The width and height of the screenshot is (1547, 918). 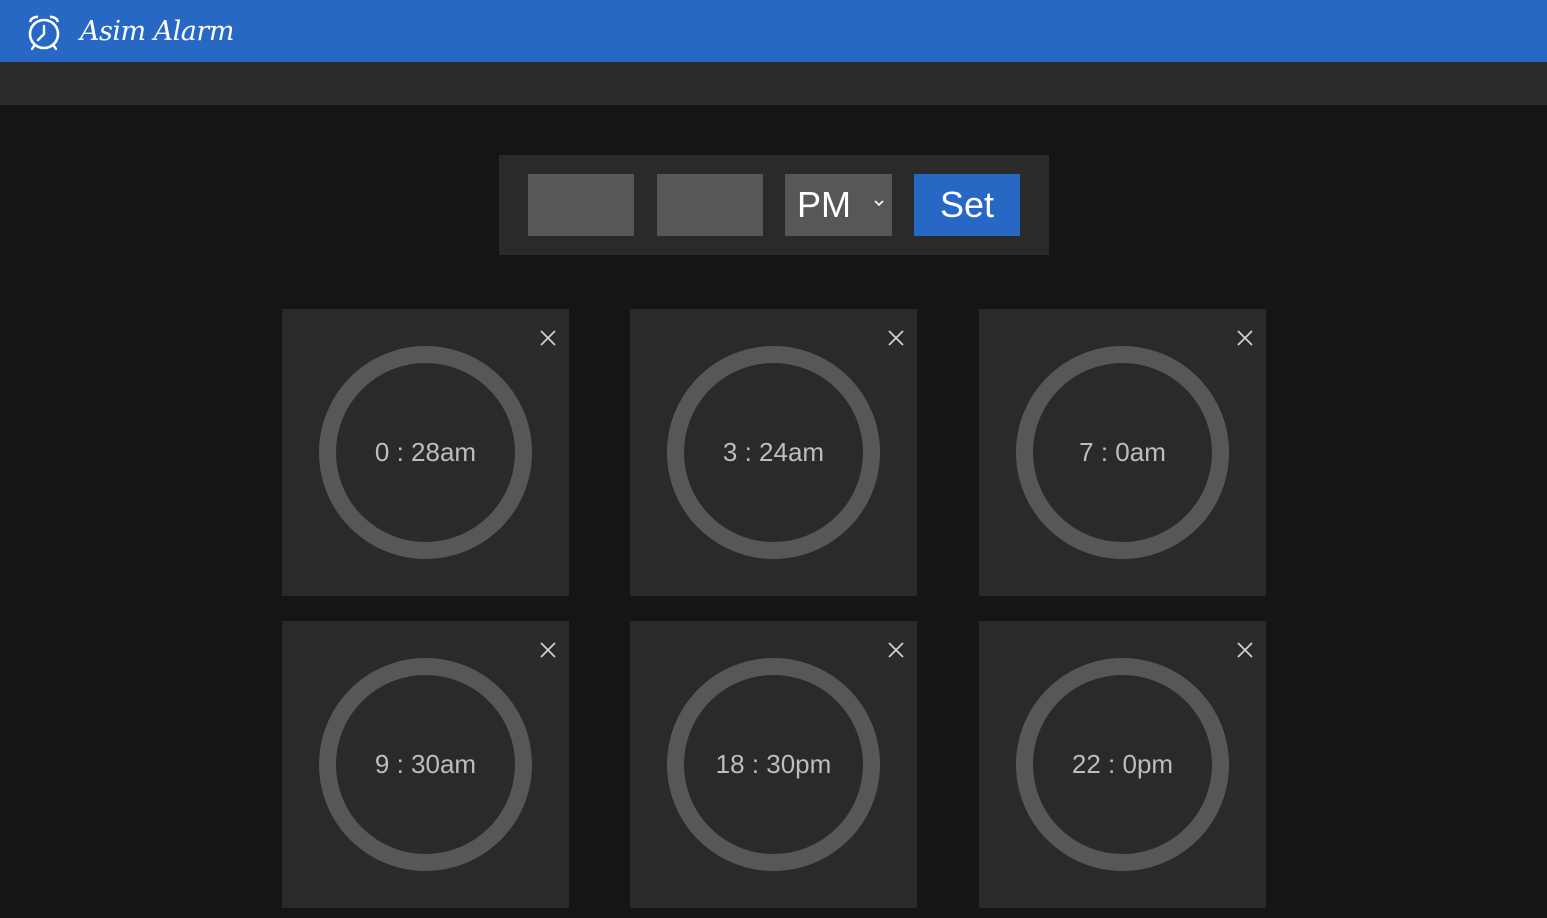 I want to click on alarm-setter: PM Set, so click(x=774, y=205).